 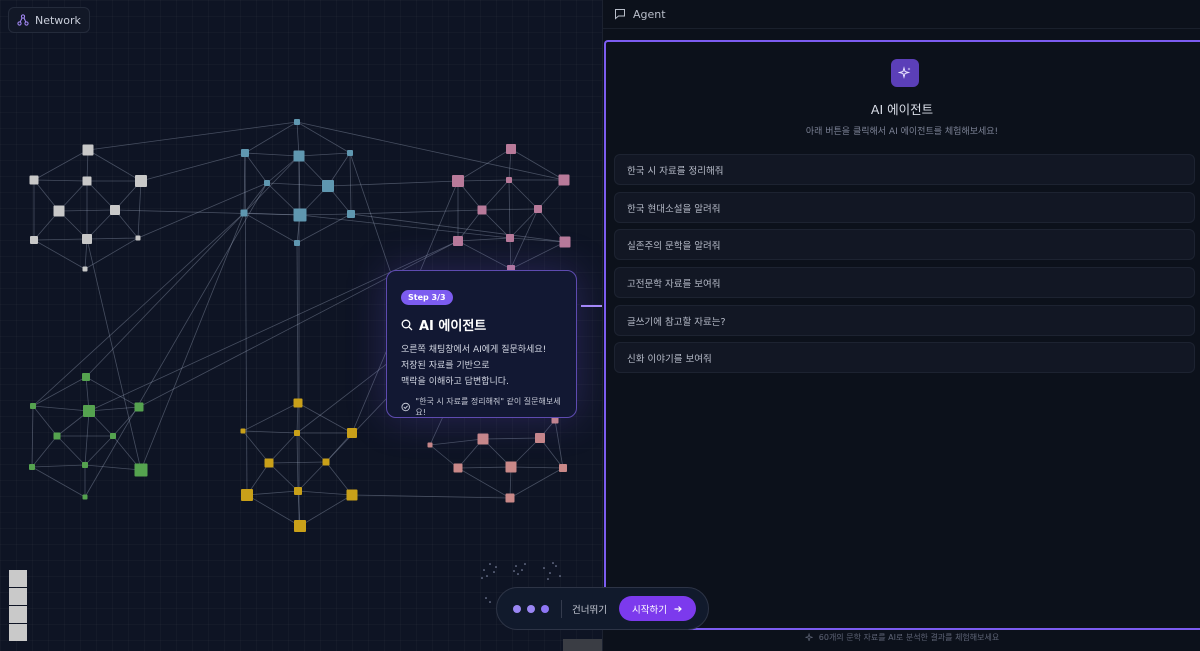 What do you see at coordinates (474, 350) in the screenshot?
I see `tooltip-line: 오른쪽 채팅창에서 AI에게 질문하세요!` at bounding box center [474, 350].